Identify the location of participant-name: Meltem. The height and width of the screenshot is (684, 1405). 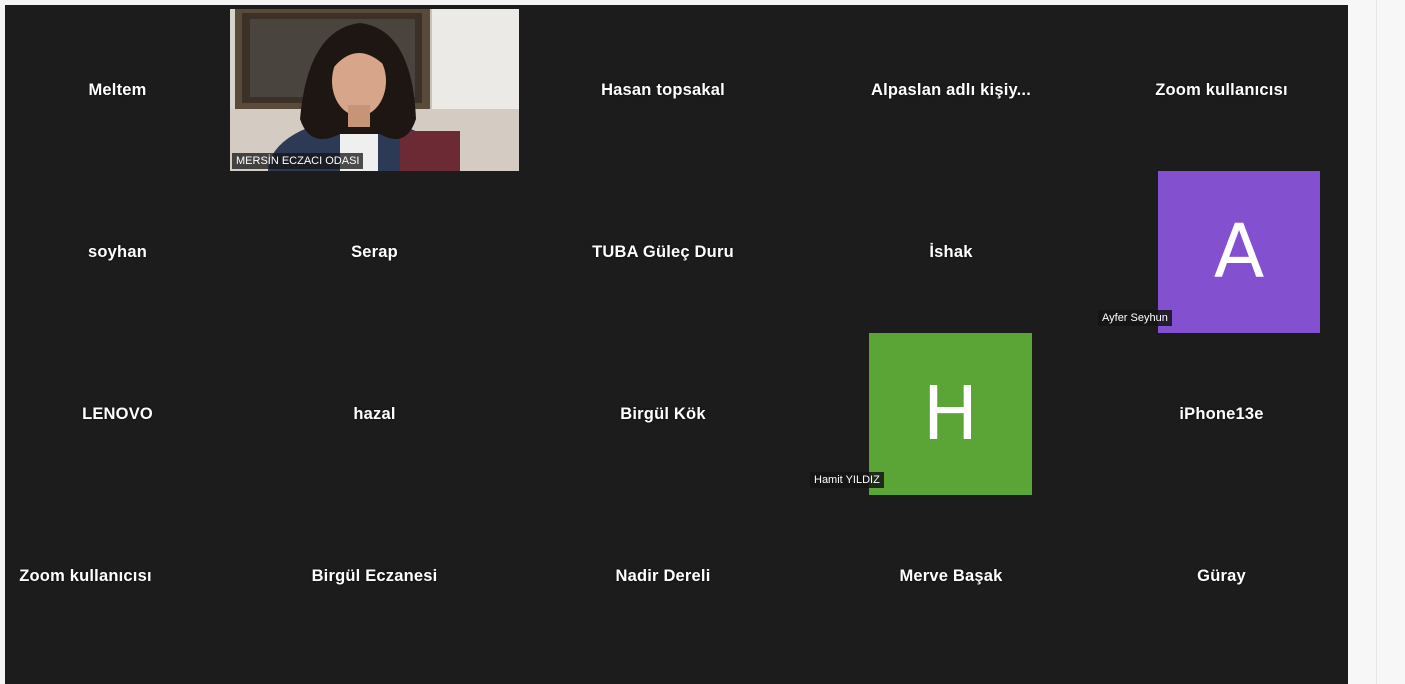
(117, 89).